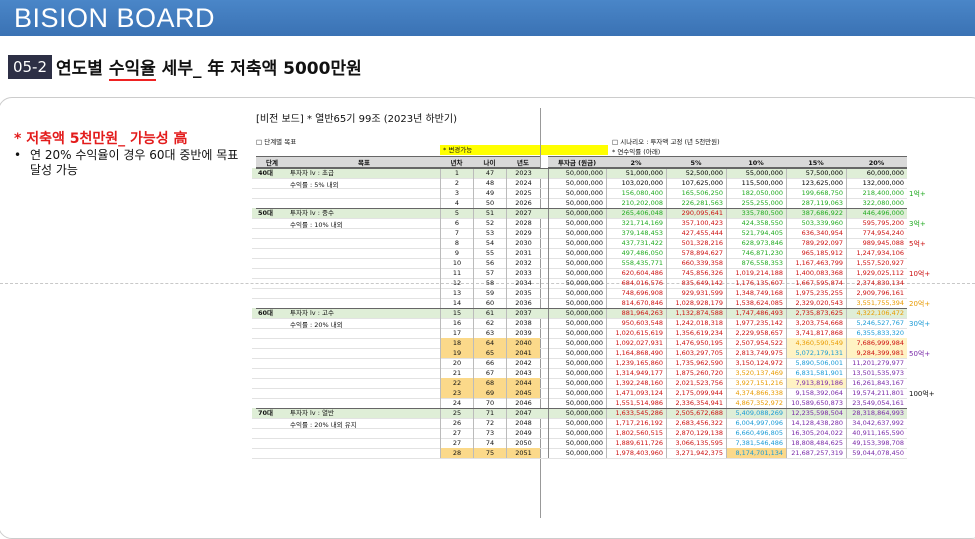 Image resolution: width=975 pixels, height=539 pixels. I want to click on table-cell: 379,148,453, so click(636, 233).